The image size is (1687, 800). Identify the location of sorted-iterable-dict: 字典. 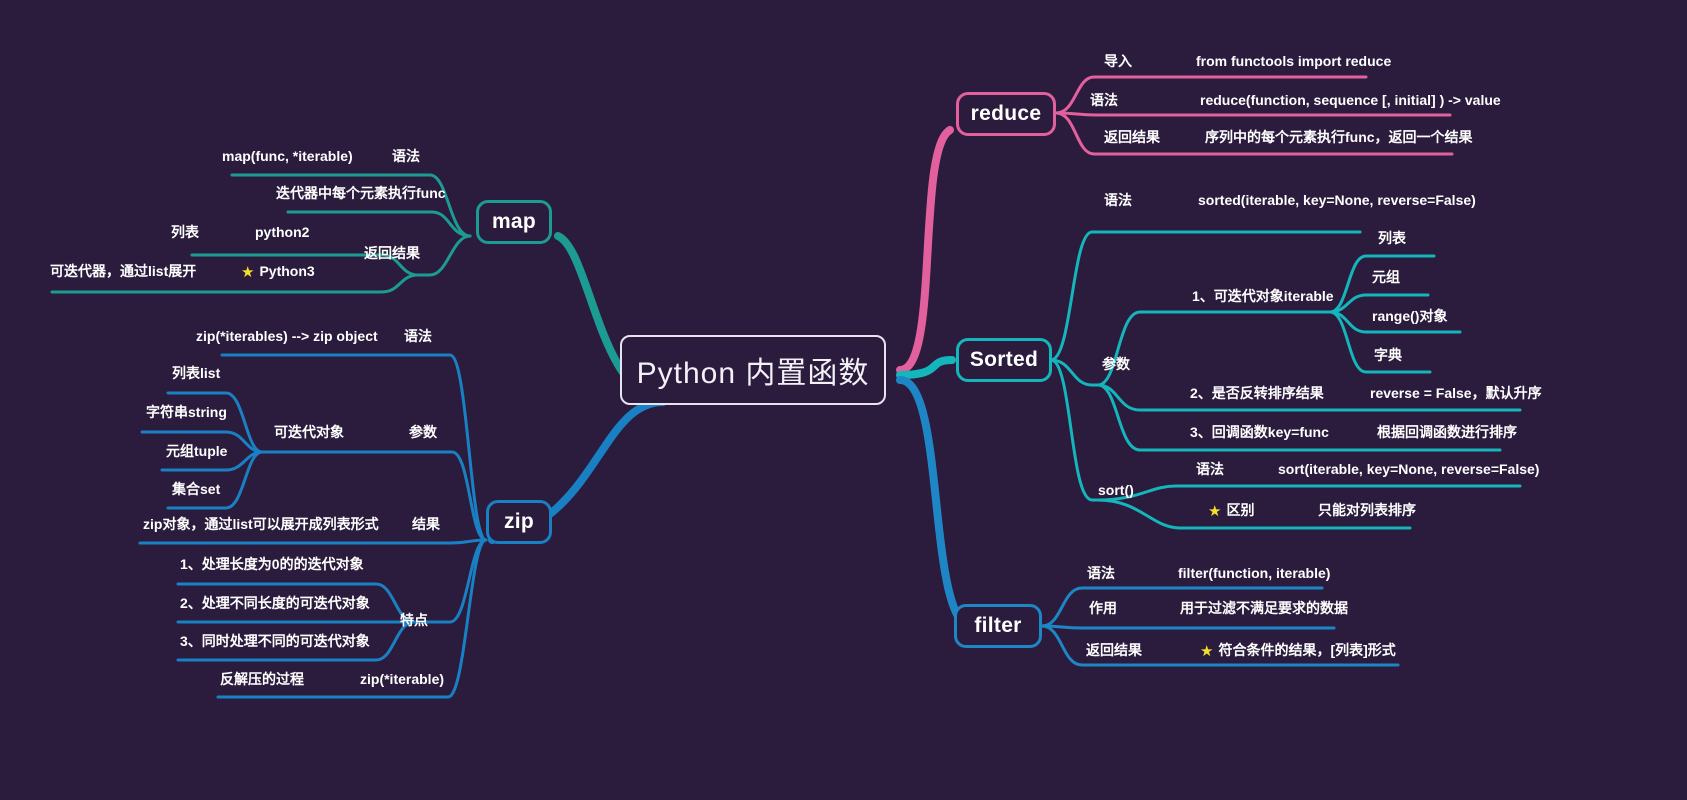
(1388, 355).